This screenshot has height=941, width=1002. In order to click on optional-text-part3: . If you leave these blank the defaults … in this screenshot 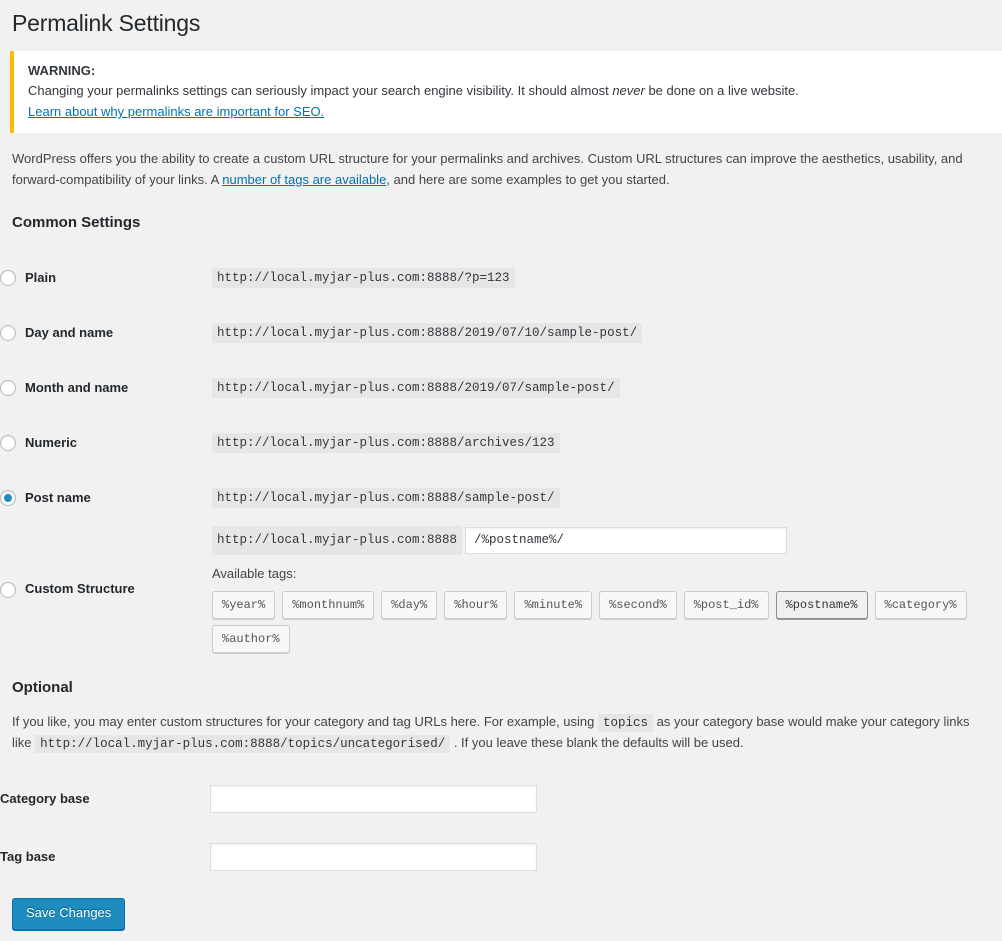, I will do `click(597, 743)`.